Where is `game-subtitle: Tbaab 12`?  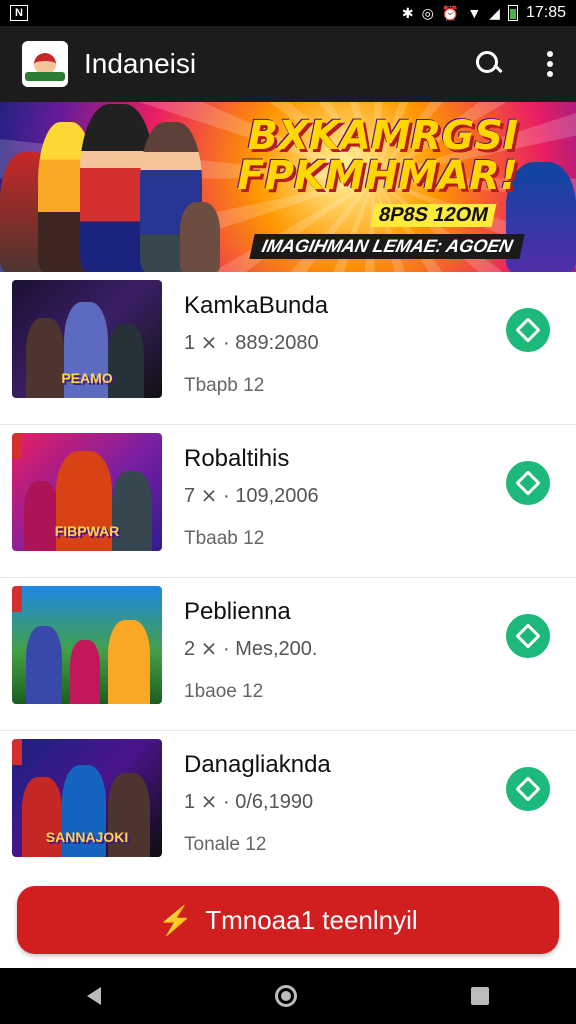
game-subtitle: Tbaab 12 is located at coordinates (224, 538).